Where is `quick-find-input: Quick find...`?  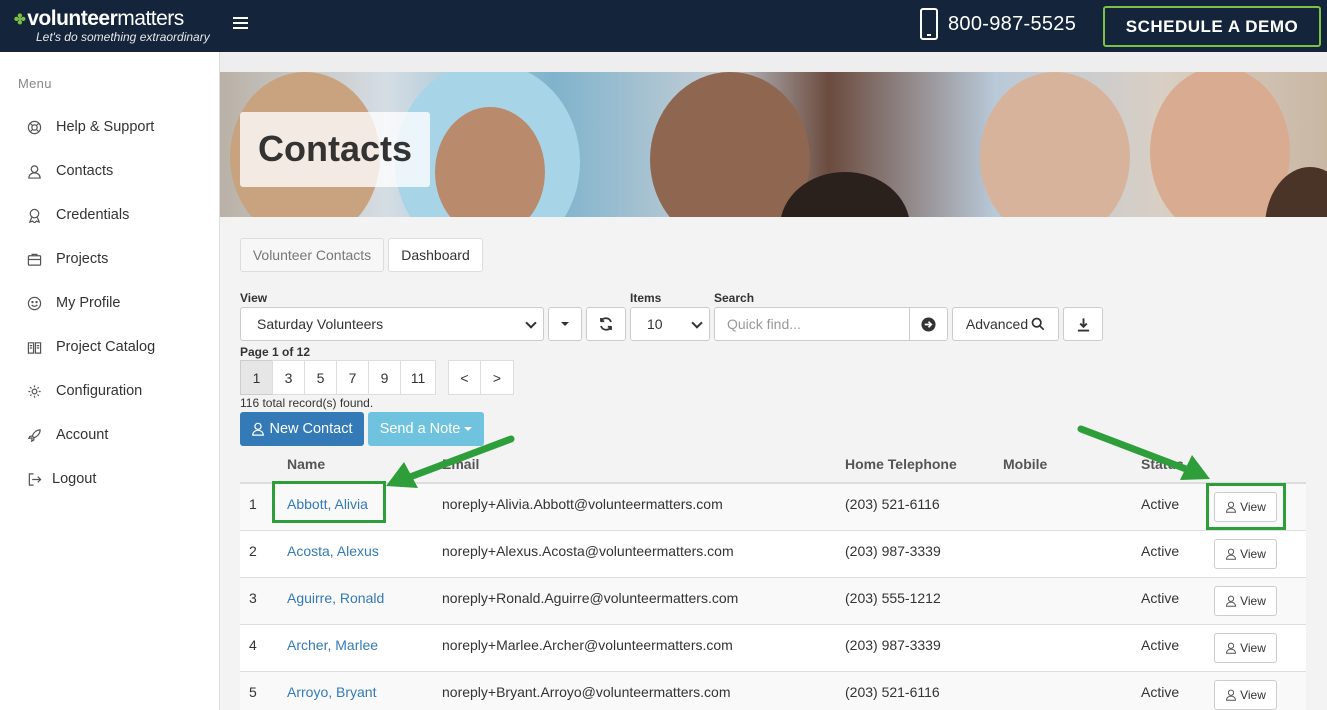 quick-find-input: Quick find... is located at coordinates (812, 324).